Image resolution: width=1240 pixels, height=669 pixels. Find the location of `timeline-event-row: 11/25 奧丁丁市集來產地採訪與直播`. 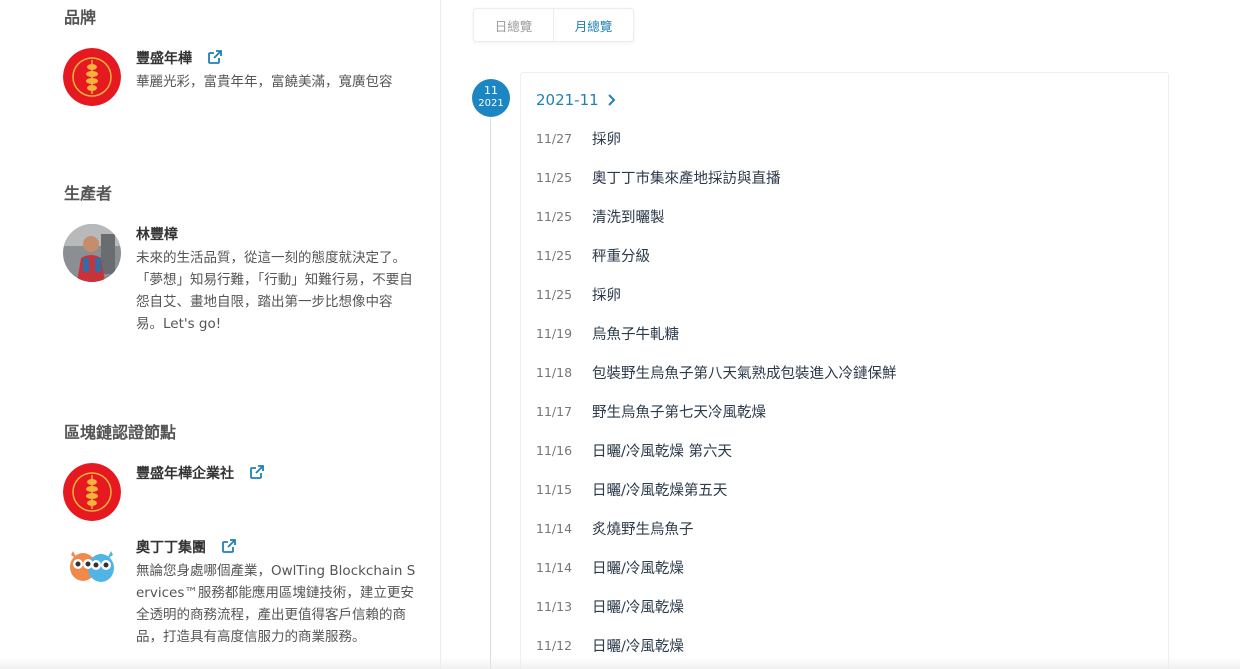

timeline-event-row: 11/25 奧丁丁市集來產地採訪與直播 is located at coordinates (846, 177).